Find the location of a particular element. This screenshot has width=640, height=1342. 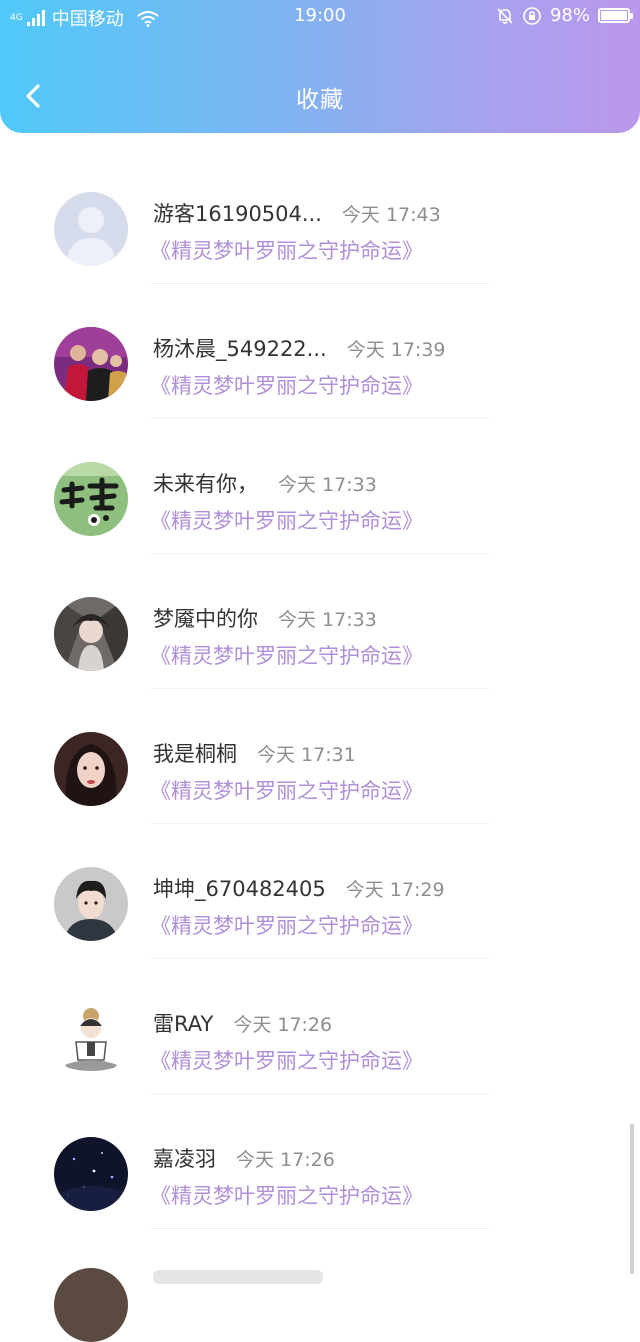

name-line: 坤坤_670482405 今天 17:29 is located at coordinates (299, 888).